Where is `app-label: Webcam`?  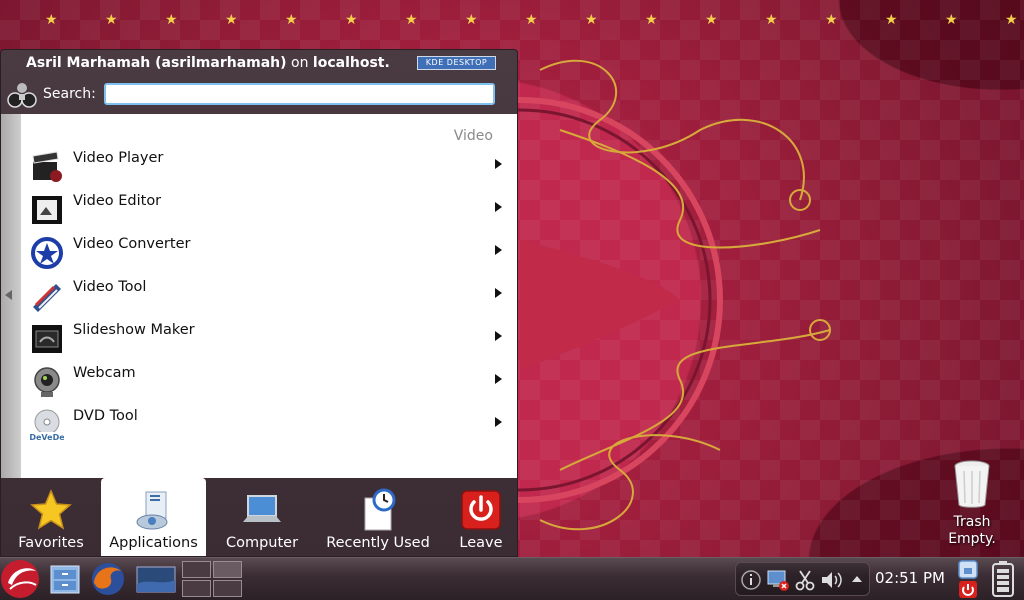
app-label: Webcam is located at coordinates (104, 373).